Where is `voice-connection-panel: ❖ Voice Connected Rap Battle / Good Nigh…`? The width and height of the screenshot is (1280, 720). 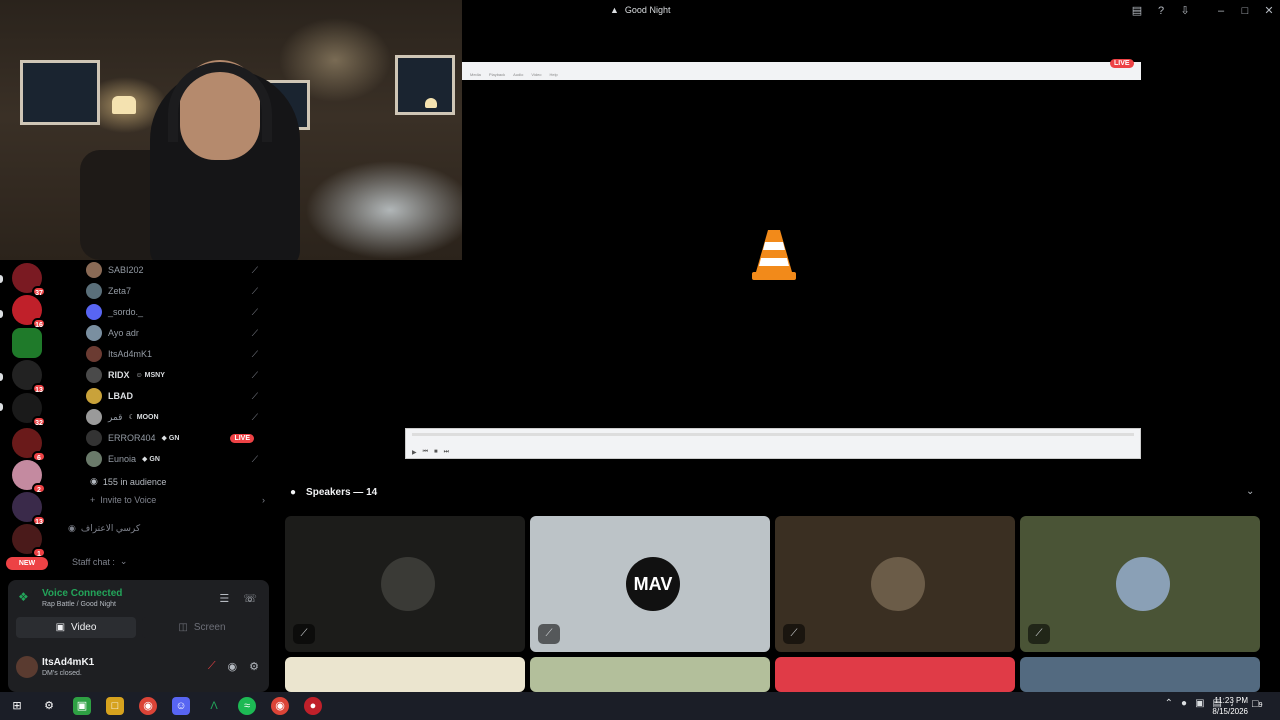 voice-connection-panel: ❖ Voice Connected Rap Battle / Good Nigh… is located at coordinates (138, 615).